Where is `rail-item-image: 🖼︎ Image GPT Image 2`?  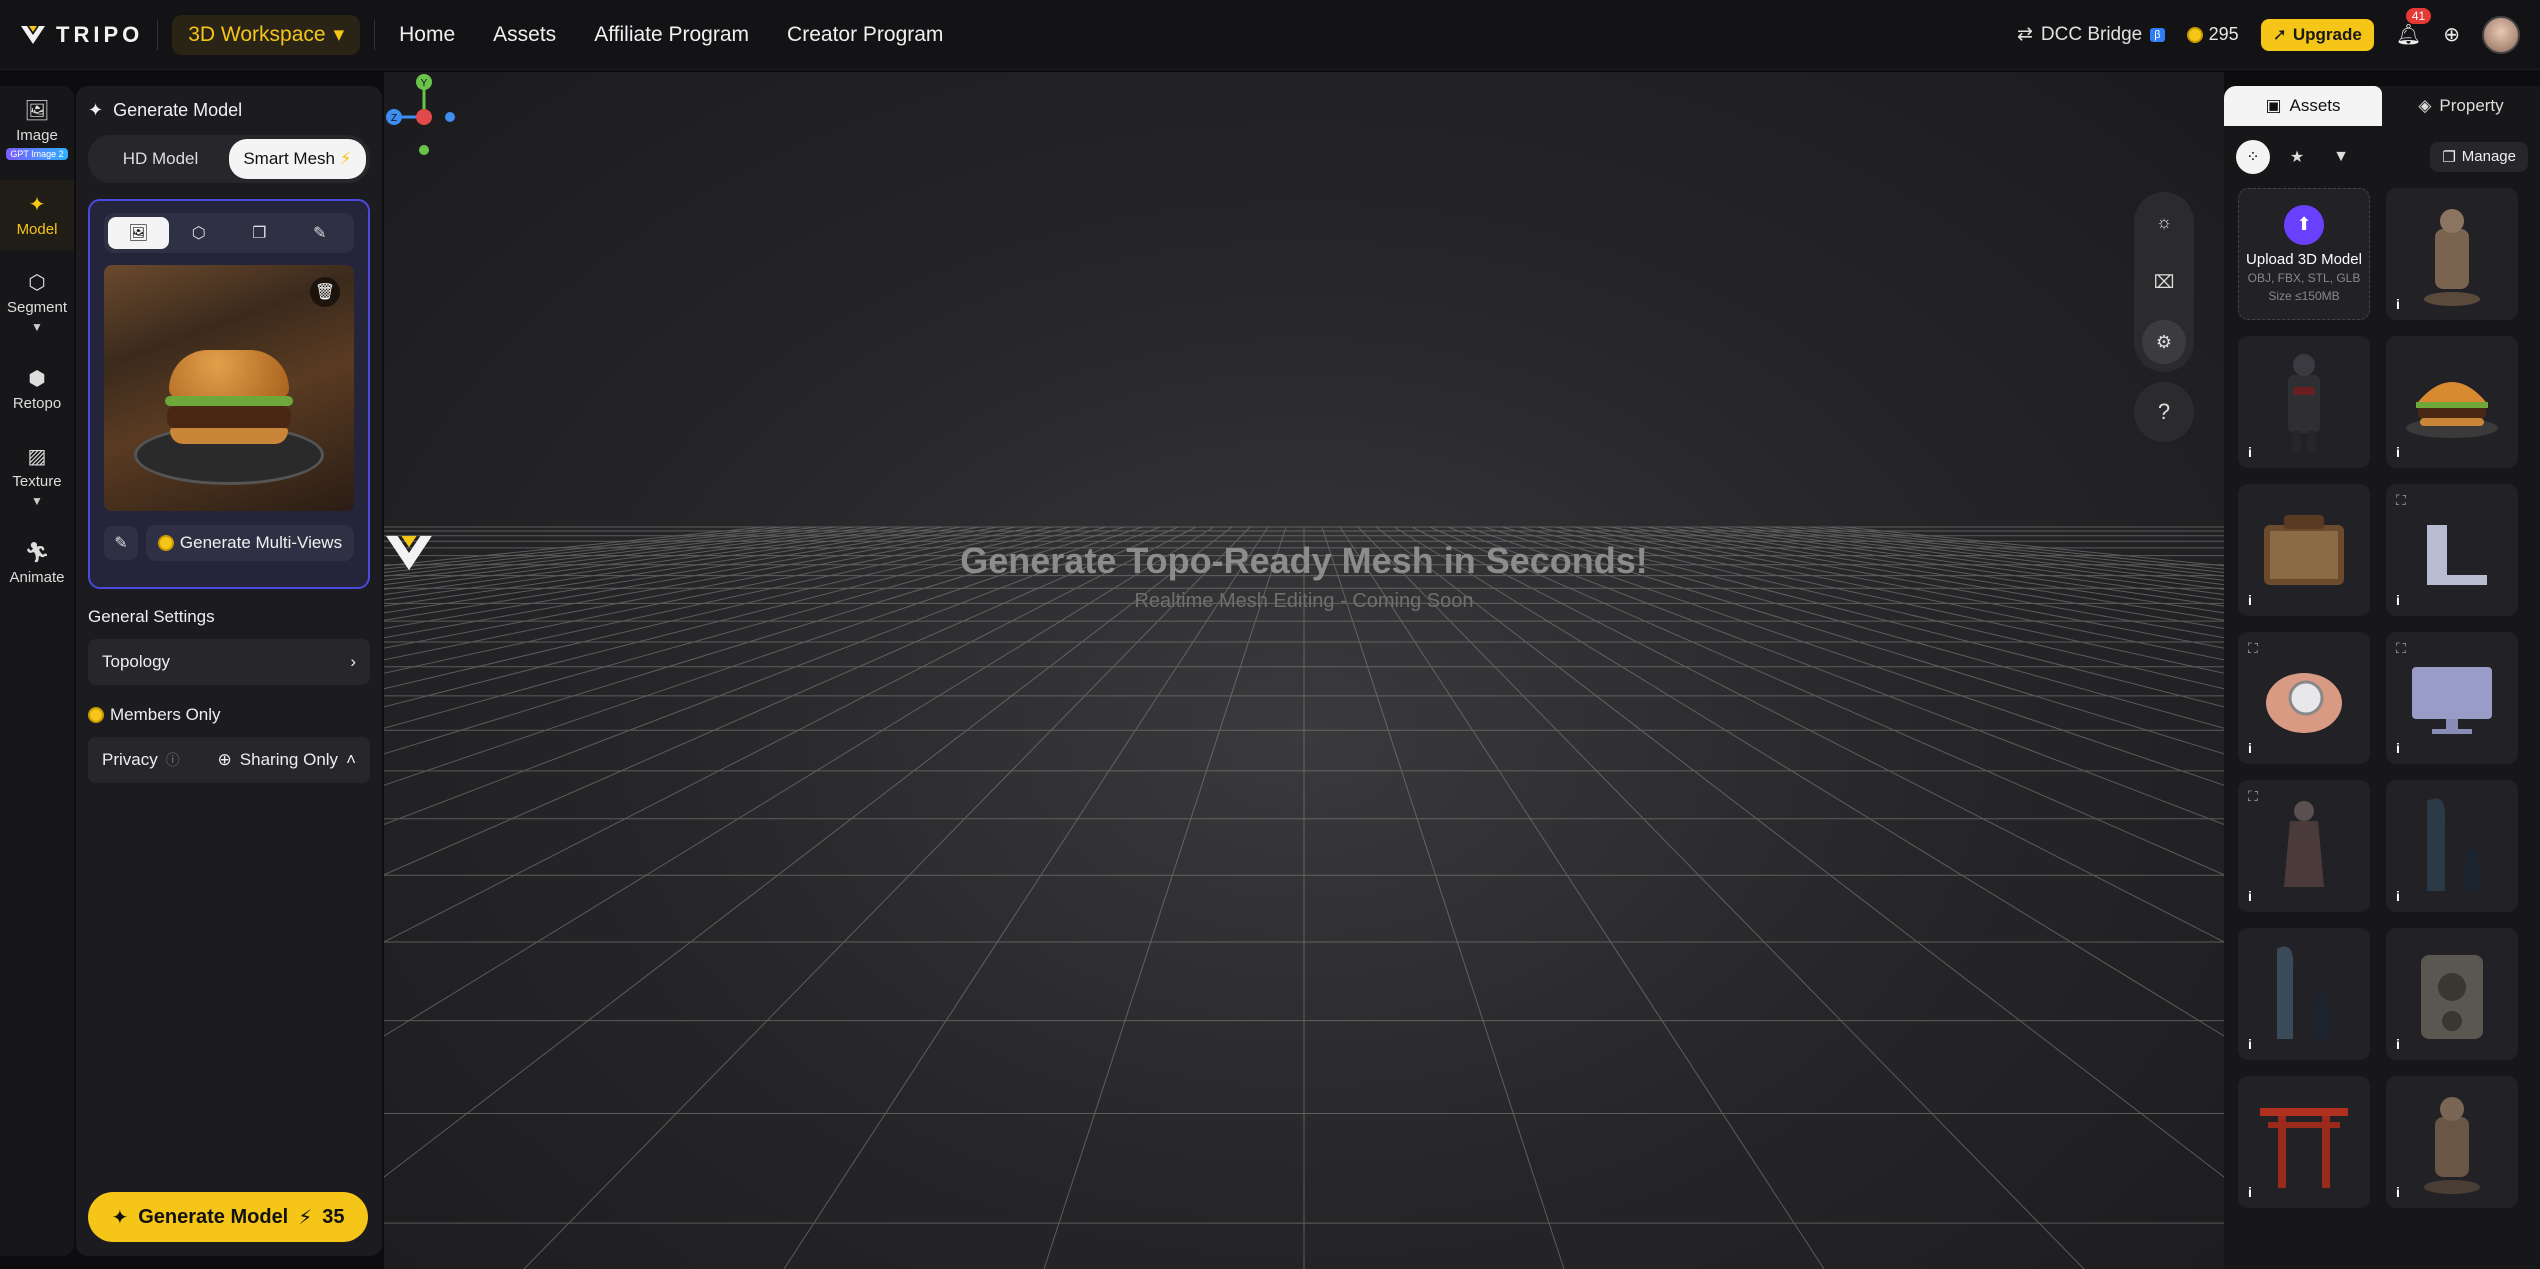
rail-item-image: 🖼︎ Image GPT Image 2 is located at coordinates (37, 129).